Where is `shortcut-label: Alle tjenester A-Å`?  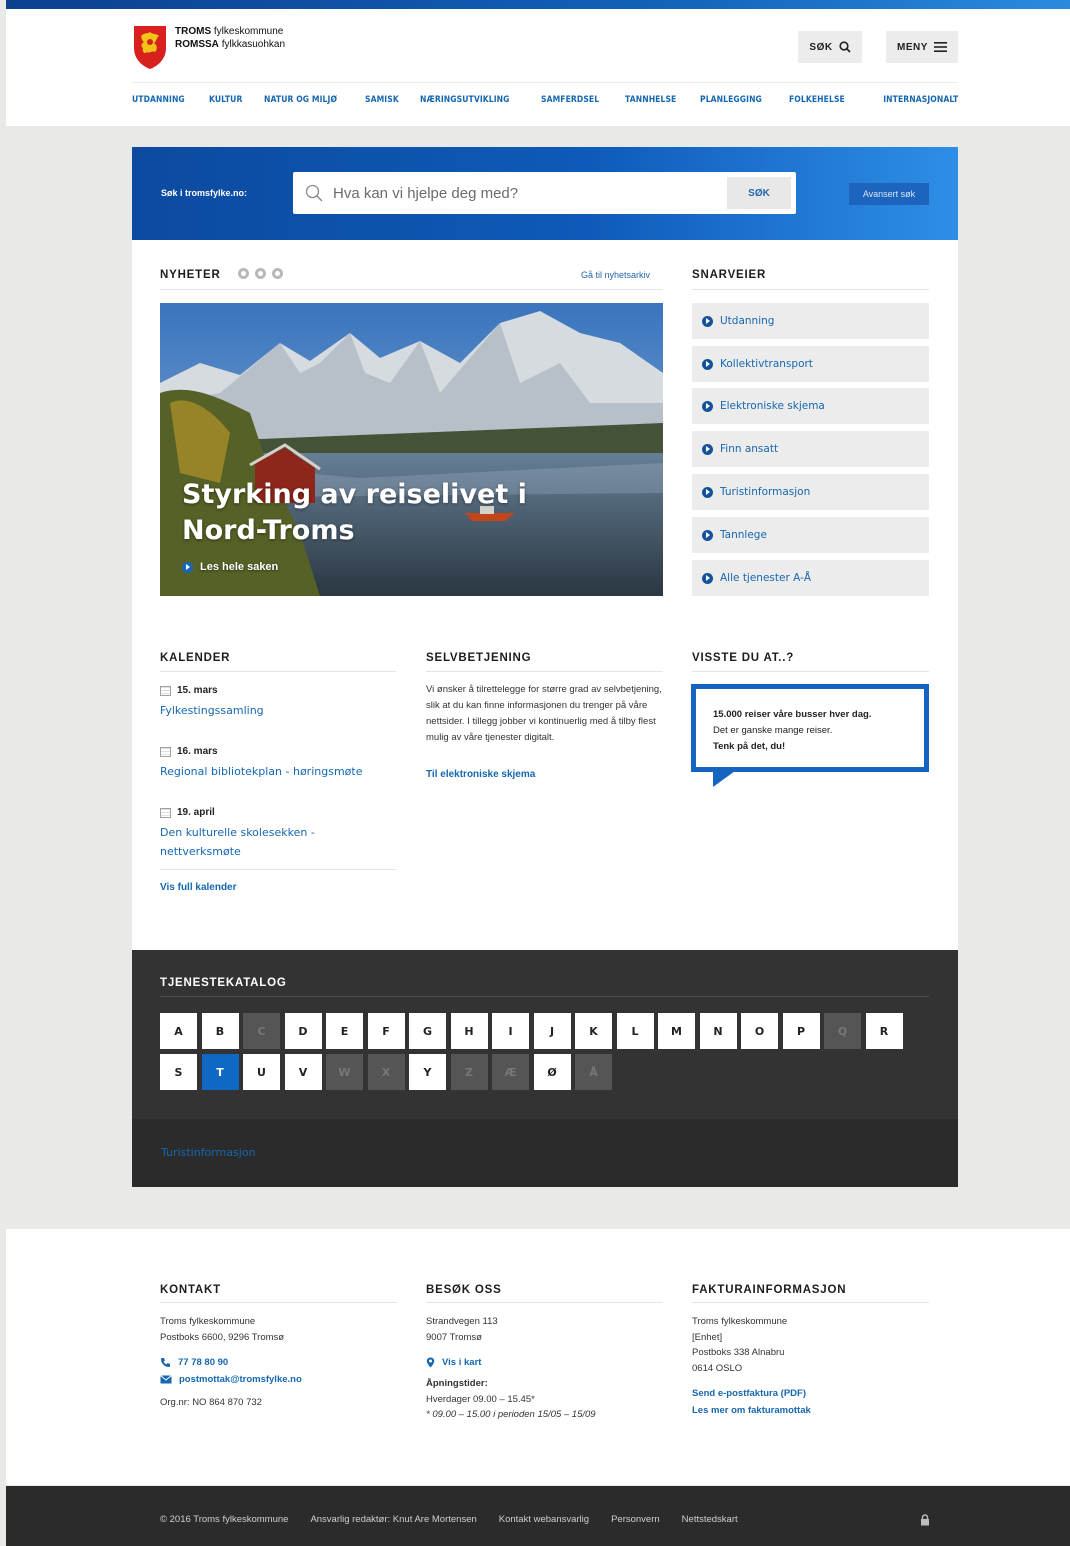 shortcut-label: Alle tjenester A-Å is located at coordinates (766, 578).